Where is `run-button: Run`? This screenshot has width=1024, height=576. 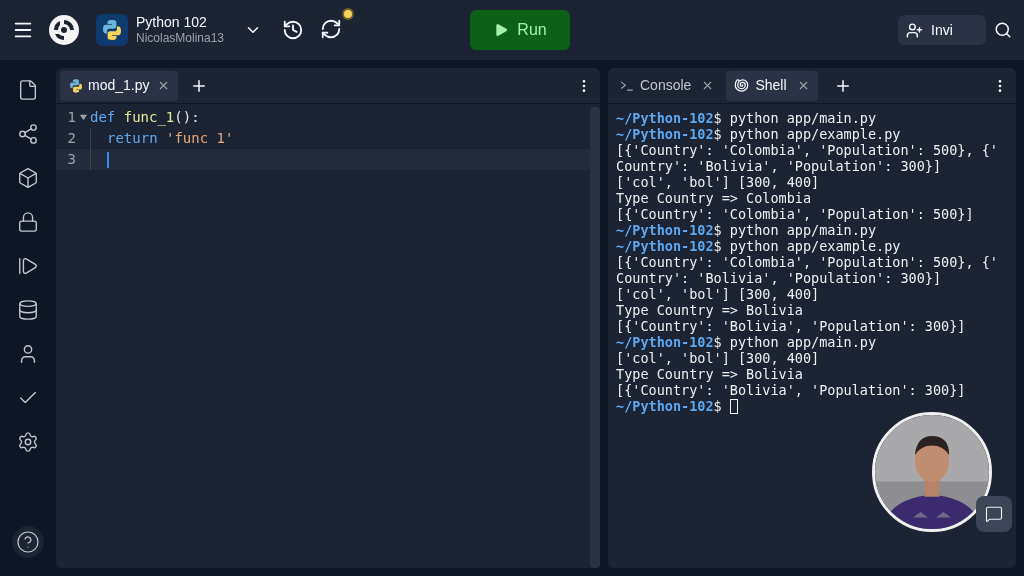 run-button: Run is located at coordinates (520, 30).